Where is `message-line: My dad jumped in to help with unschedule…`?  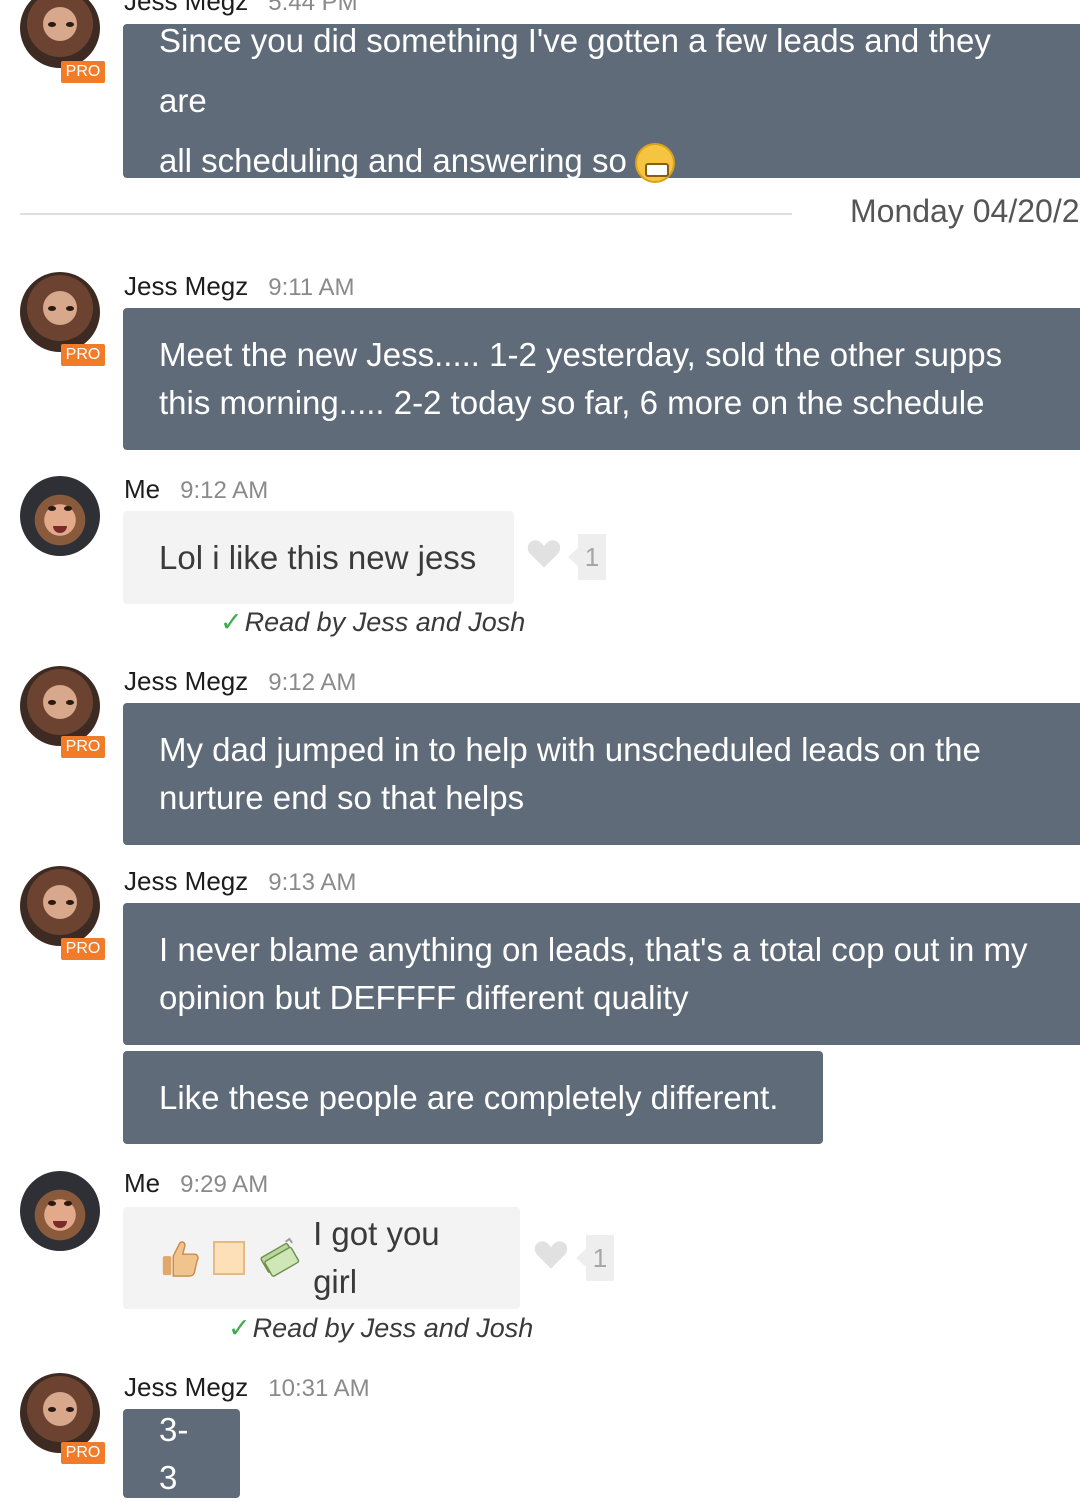 message-line: My dad jumped in to help with unschedule… is located at coordinates (570, 749).